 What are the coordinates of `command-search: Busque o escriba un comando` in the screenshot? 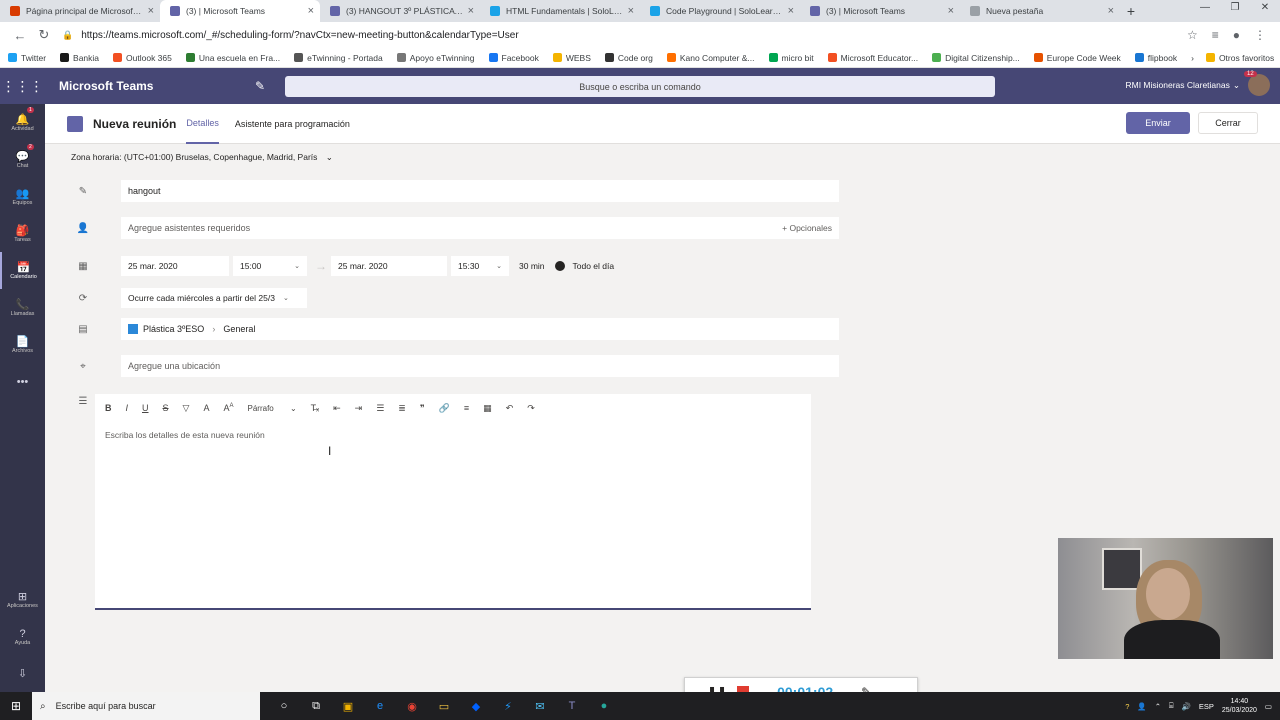 It's located at (640, 86).